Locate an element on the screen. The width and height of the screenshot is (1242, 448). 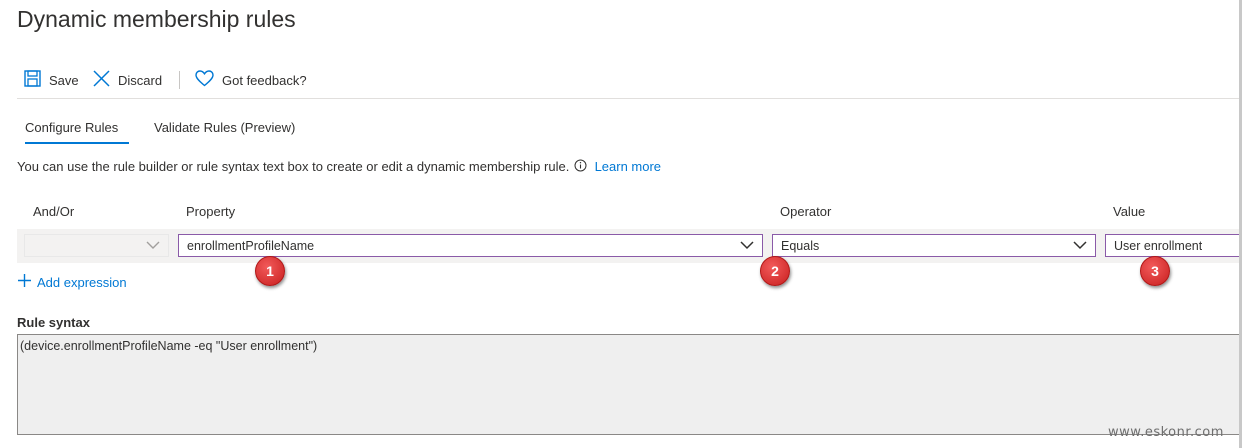
annotation-badge-1: 1 is located at coordinates (270, 271).